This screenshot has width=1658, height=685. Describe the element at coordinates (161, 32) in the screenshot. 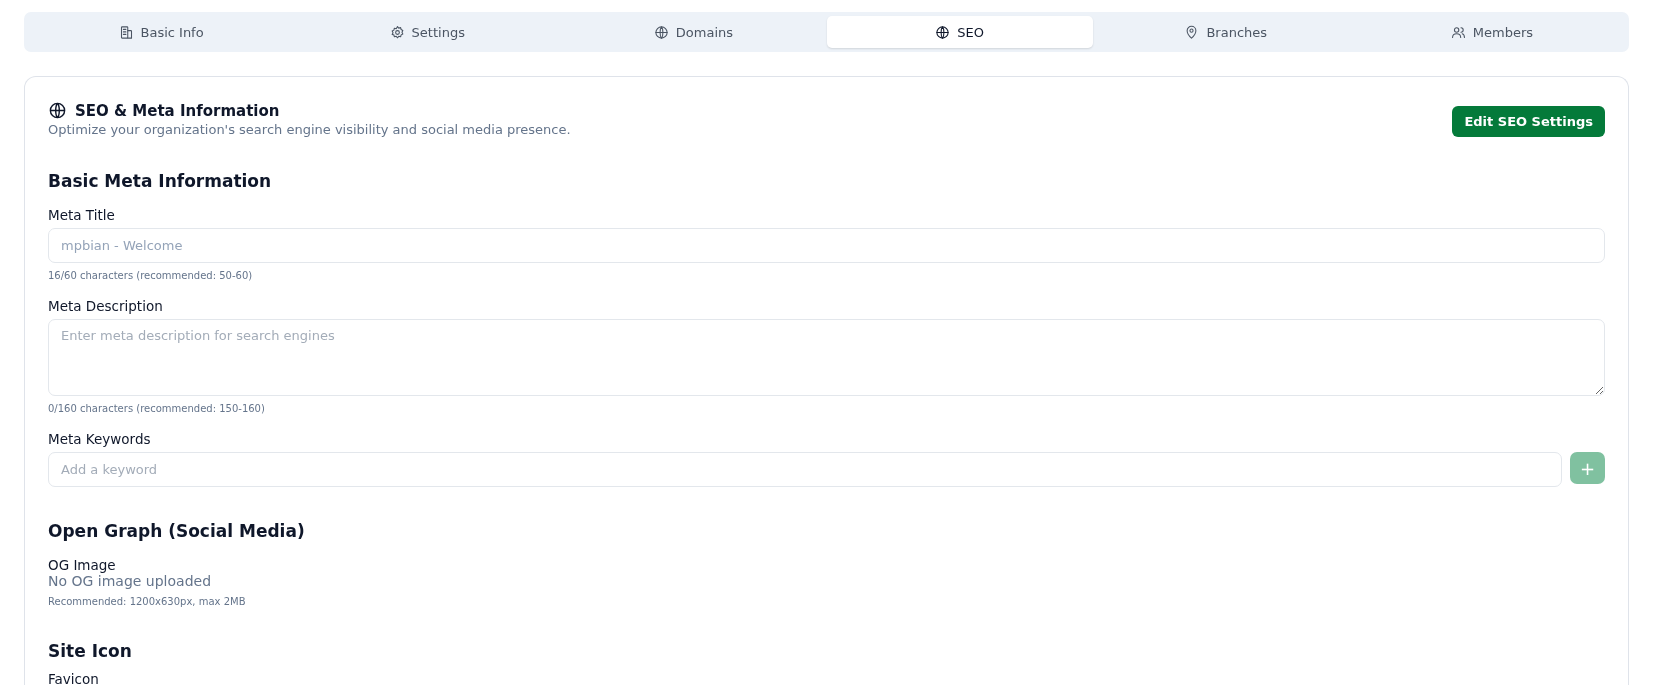

I see `tab: Basic Info` at that location.